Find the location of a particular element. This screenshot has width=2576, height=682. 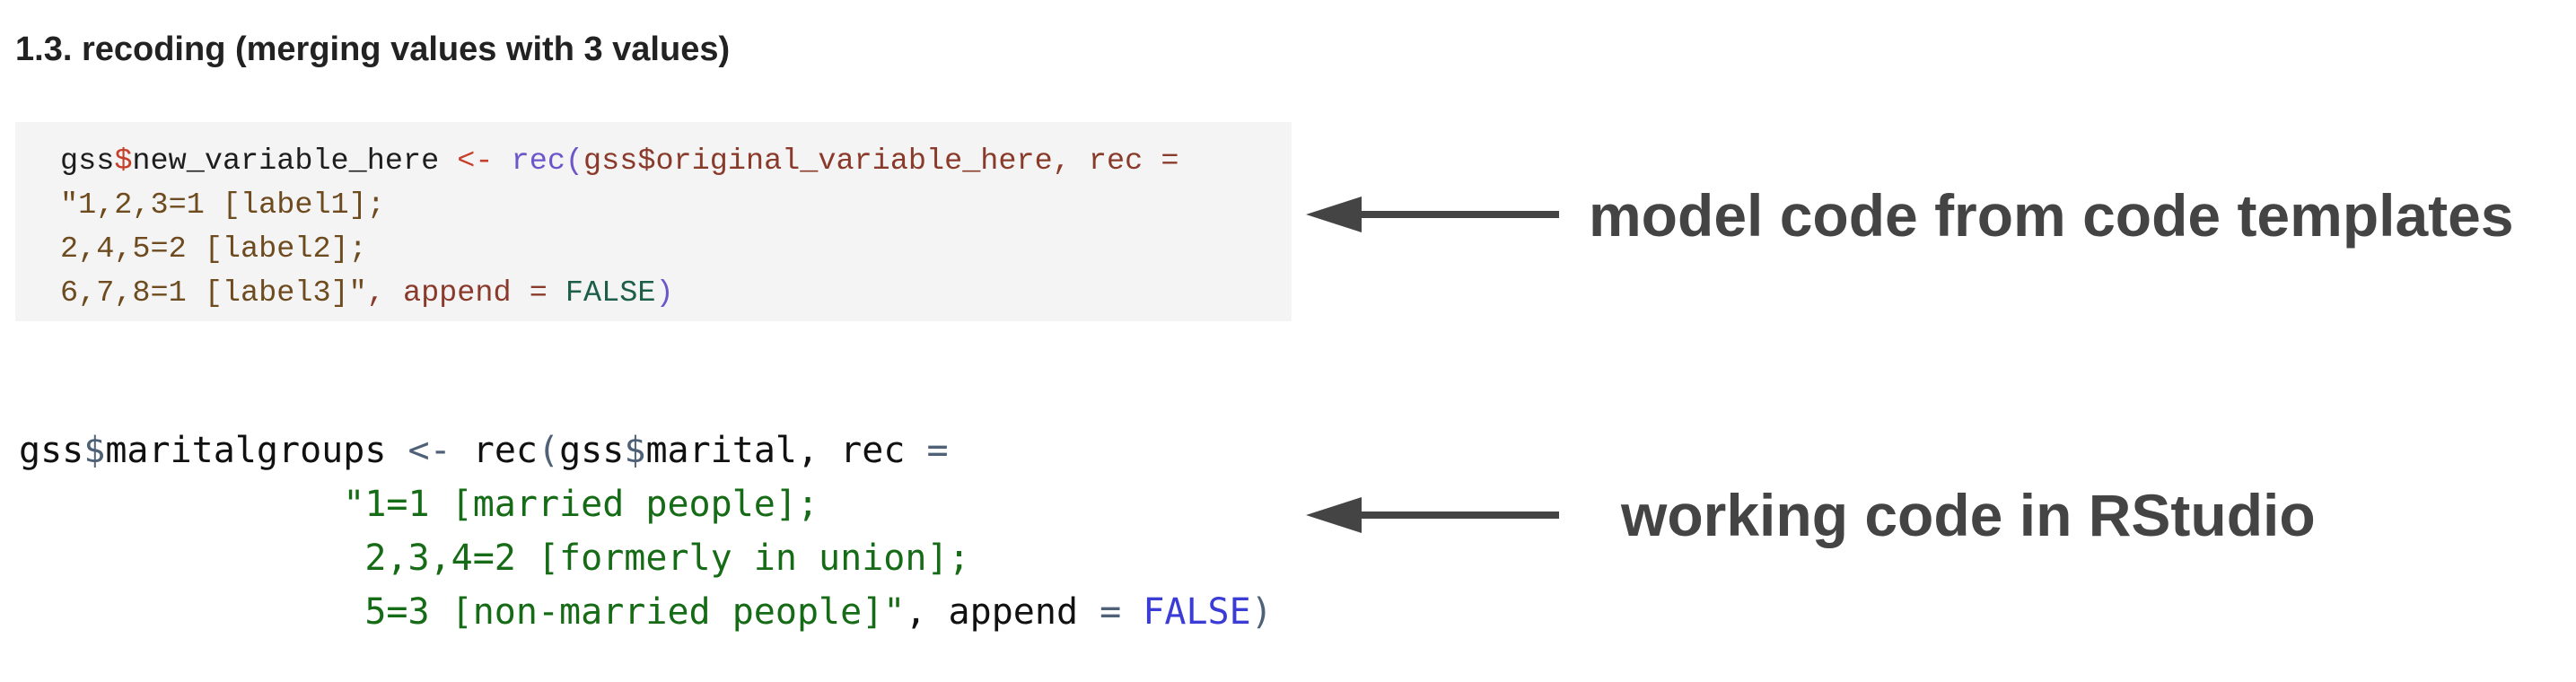

code-token: 5=3 [non-married people]" is located at coordinates (462, 612).